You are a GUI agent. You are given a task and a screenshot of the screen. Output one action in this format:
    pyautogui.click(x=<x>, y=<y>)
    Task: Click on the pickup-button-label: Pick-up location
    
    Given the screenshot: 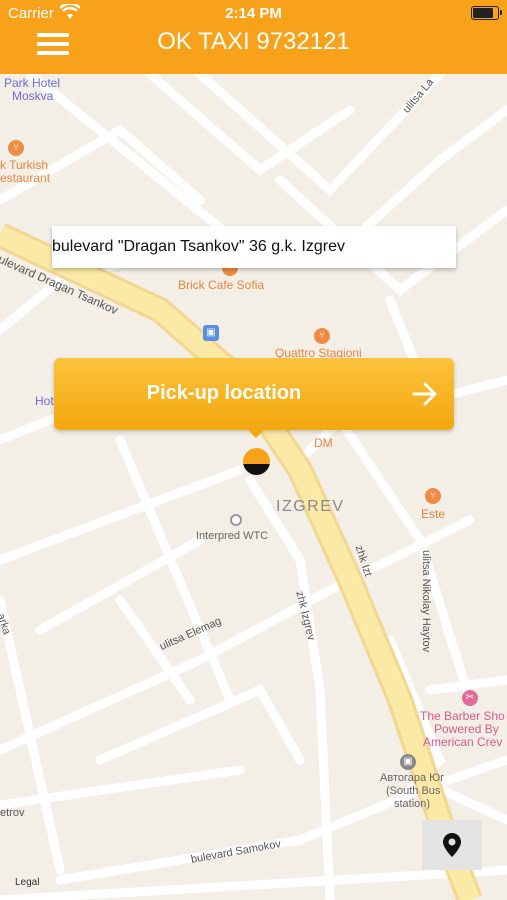 What is the action you would take?
    pyautogui.click(x=224, y=393)
    